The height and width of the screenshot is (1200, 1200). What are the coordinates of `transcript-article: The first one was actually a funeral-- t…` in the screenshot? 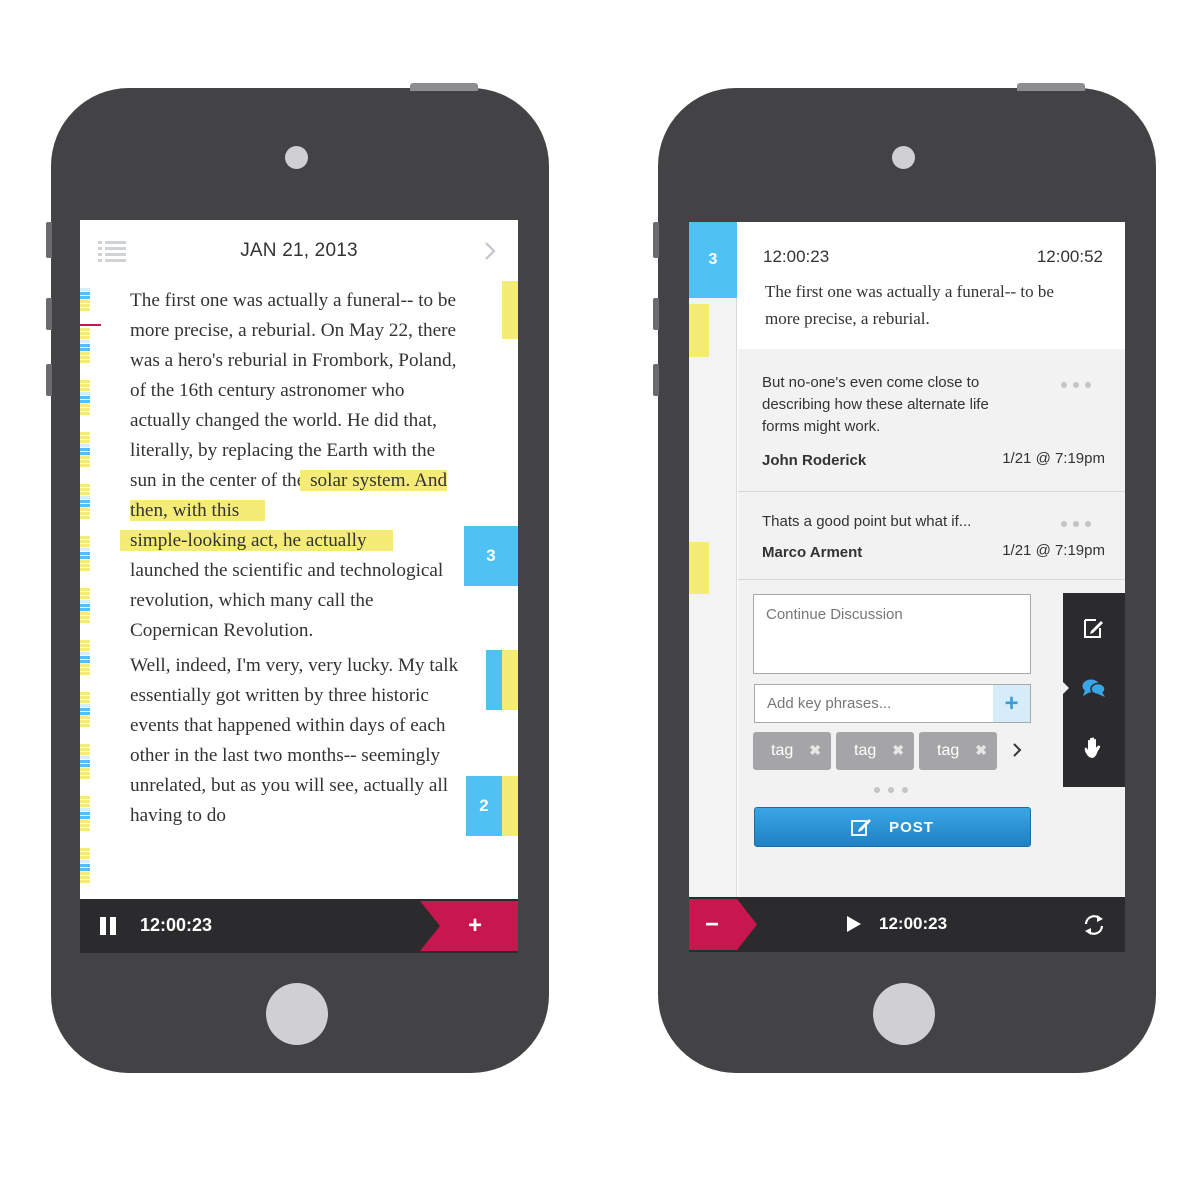 It's located at (295, 561).